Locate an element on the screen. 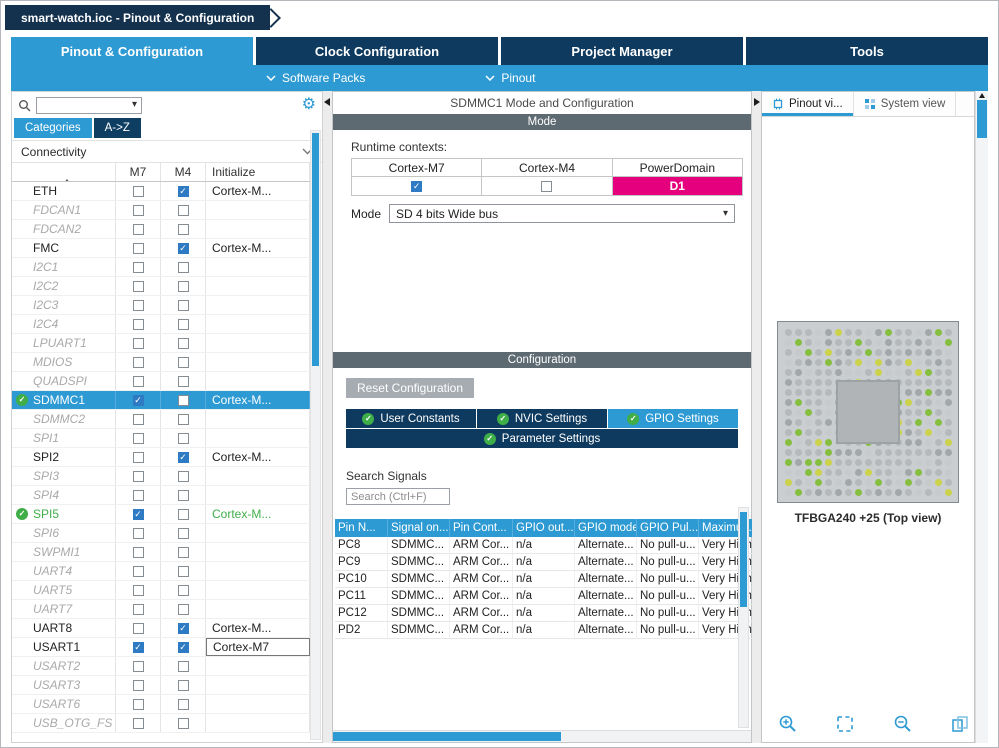 Image resolution: width=999 pixels, height=748 pixels. zoom-in-icon is located at coordinates (788, 724).